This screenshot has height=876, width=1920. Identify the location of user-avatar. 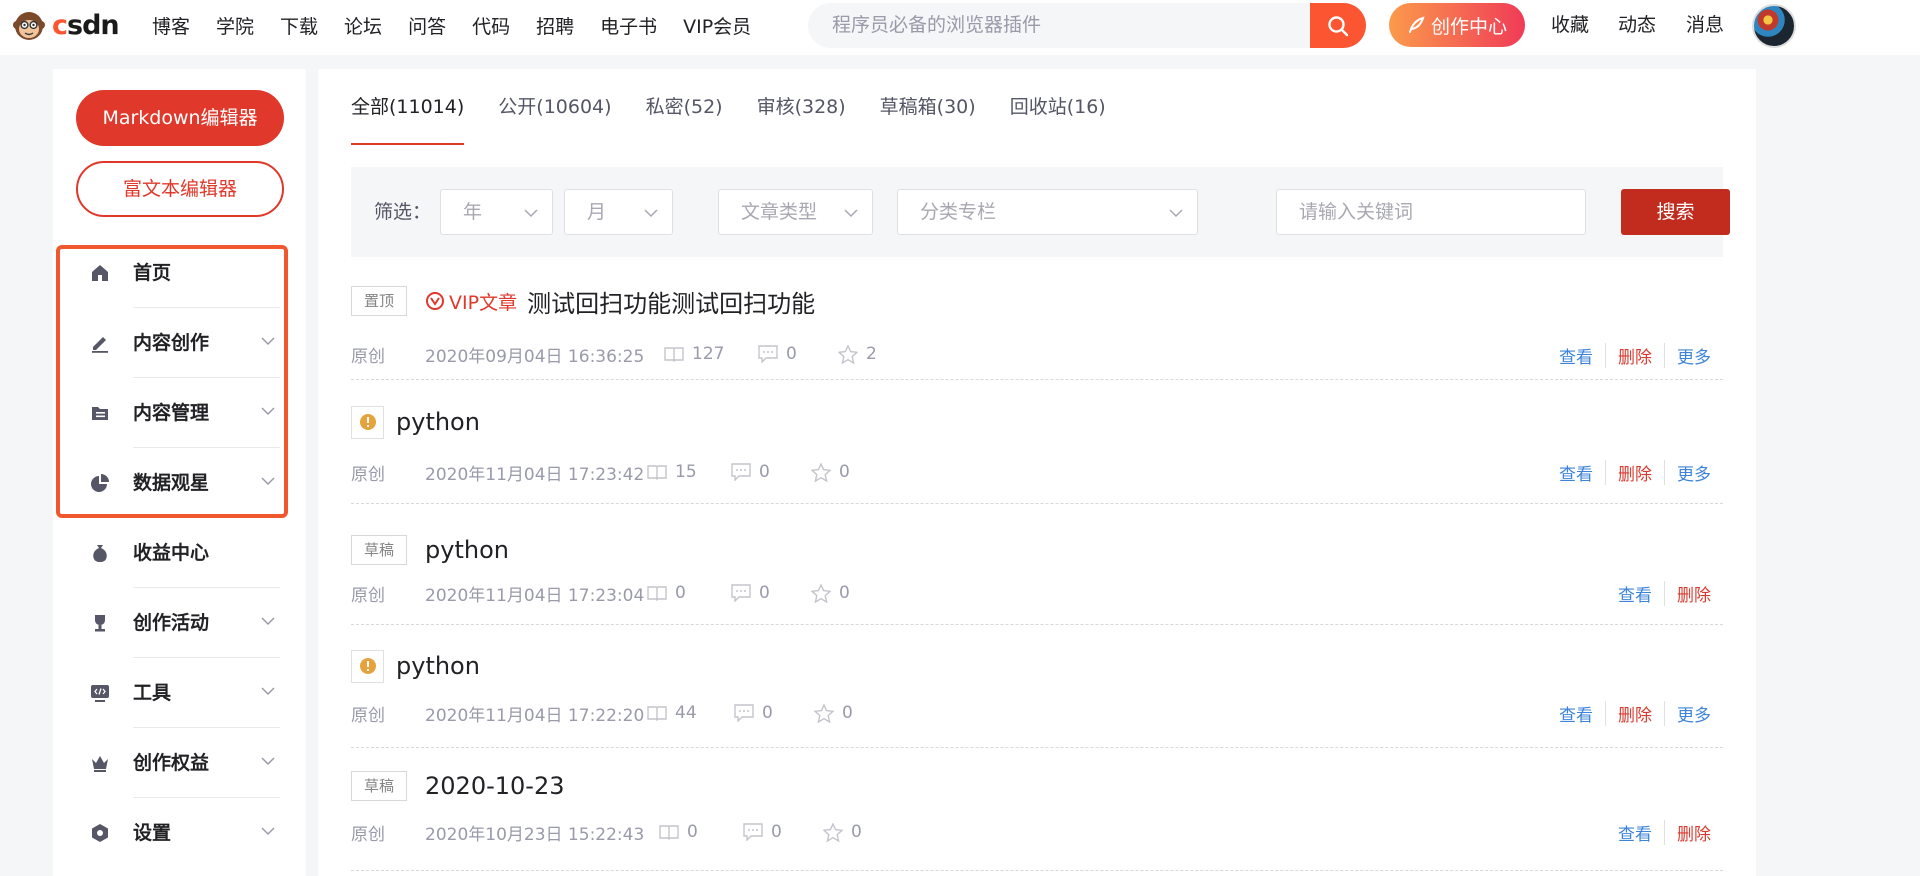
(1774, 26).